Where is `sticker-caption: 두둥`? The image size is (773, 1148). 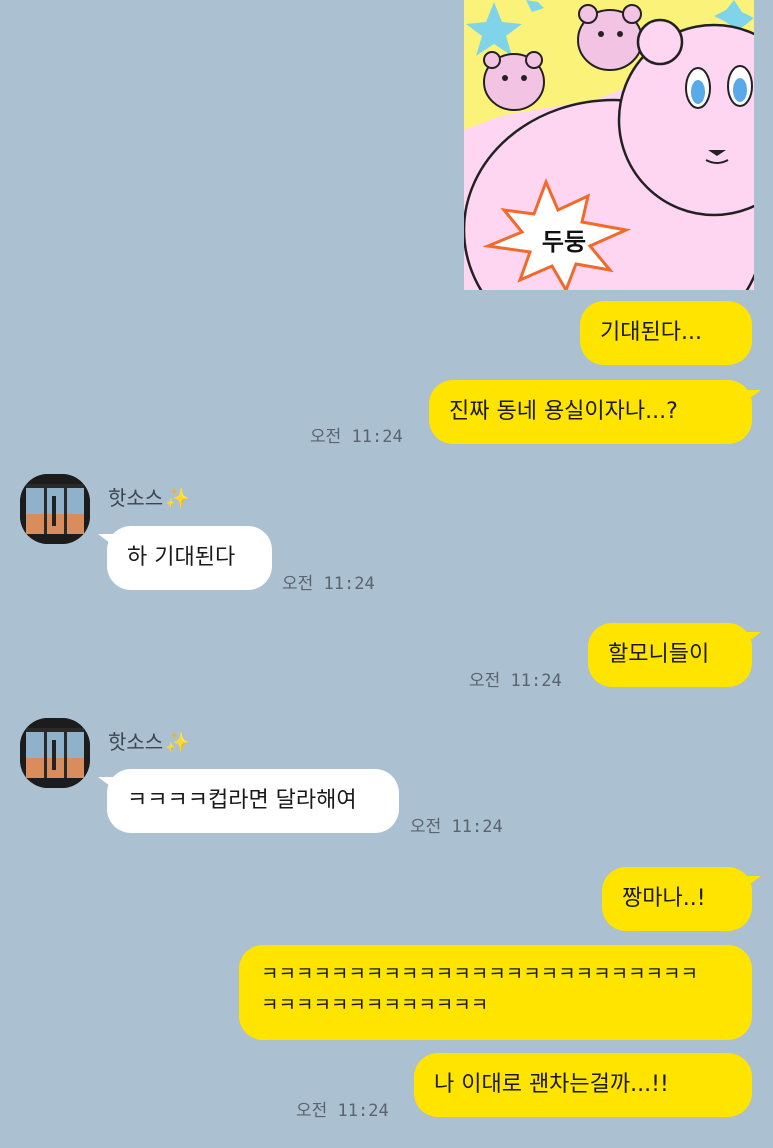
sticker-caption: 두둥 is located at coordinates (564, 242).